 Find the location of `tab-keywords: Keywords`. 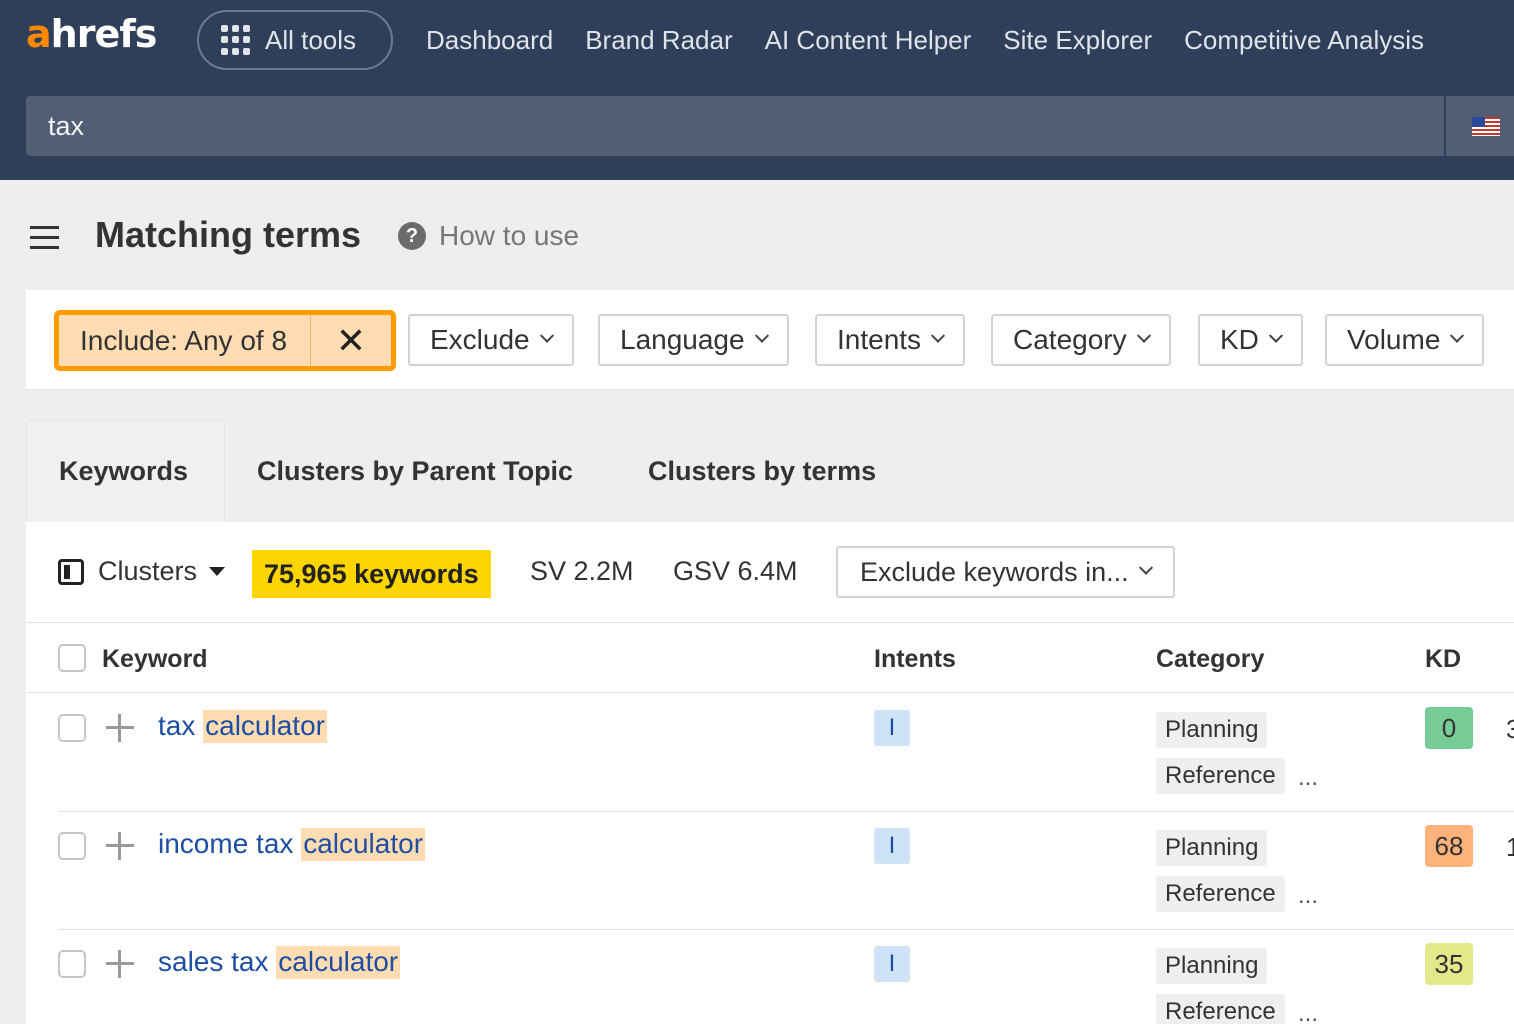

tab-keywords: Keywords is located at coordinates (125, 471).